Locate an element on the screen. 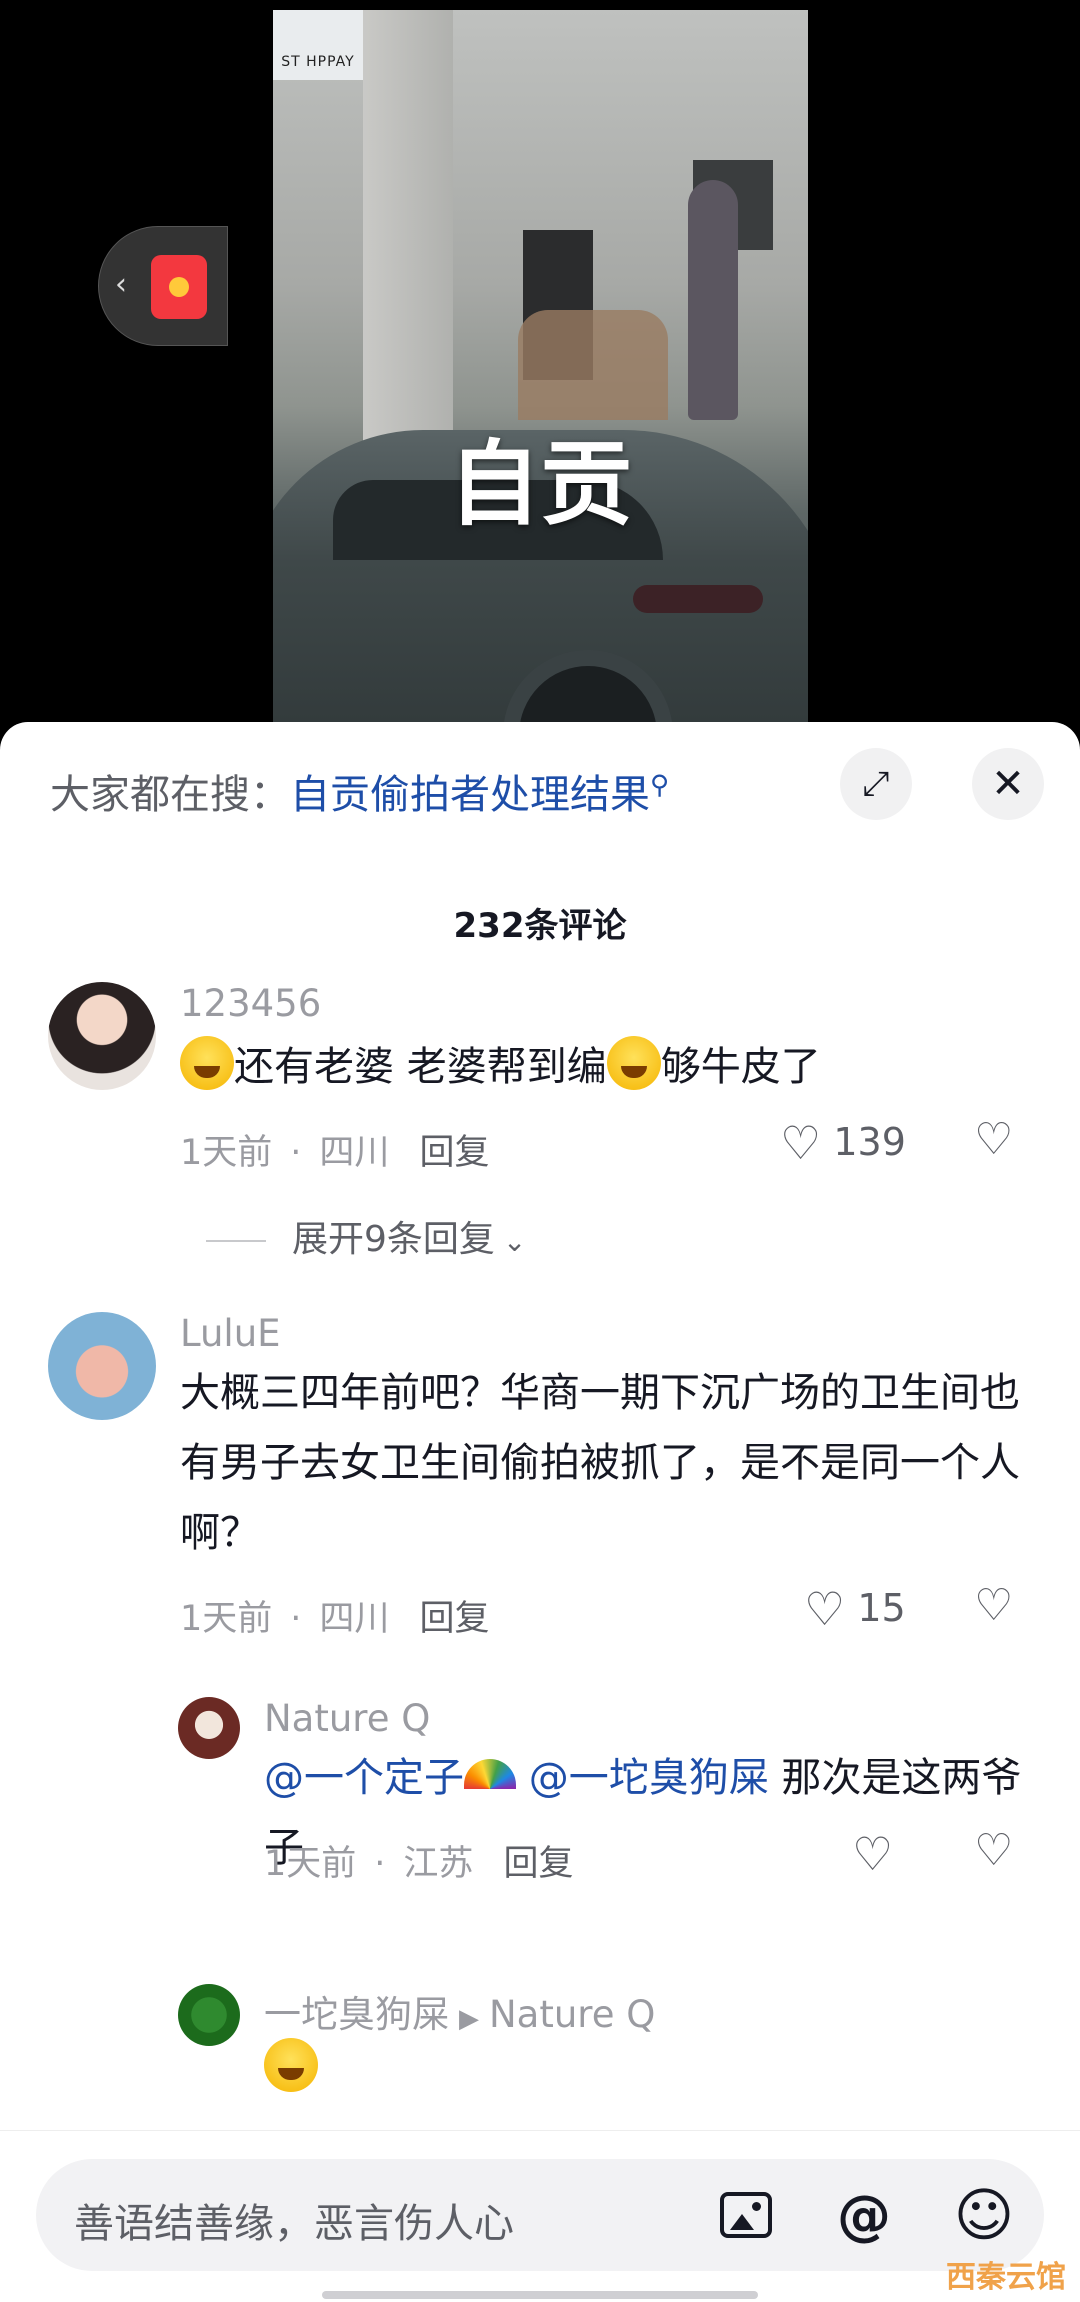 The image size is (1080, 2302). mention-button: @ is located at coordinates (864, 2215).